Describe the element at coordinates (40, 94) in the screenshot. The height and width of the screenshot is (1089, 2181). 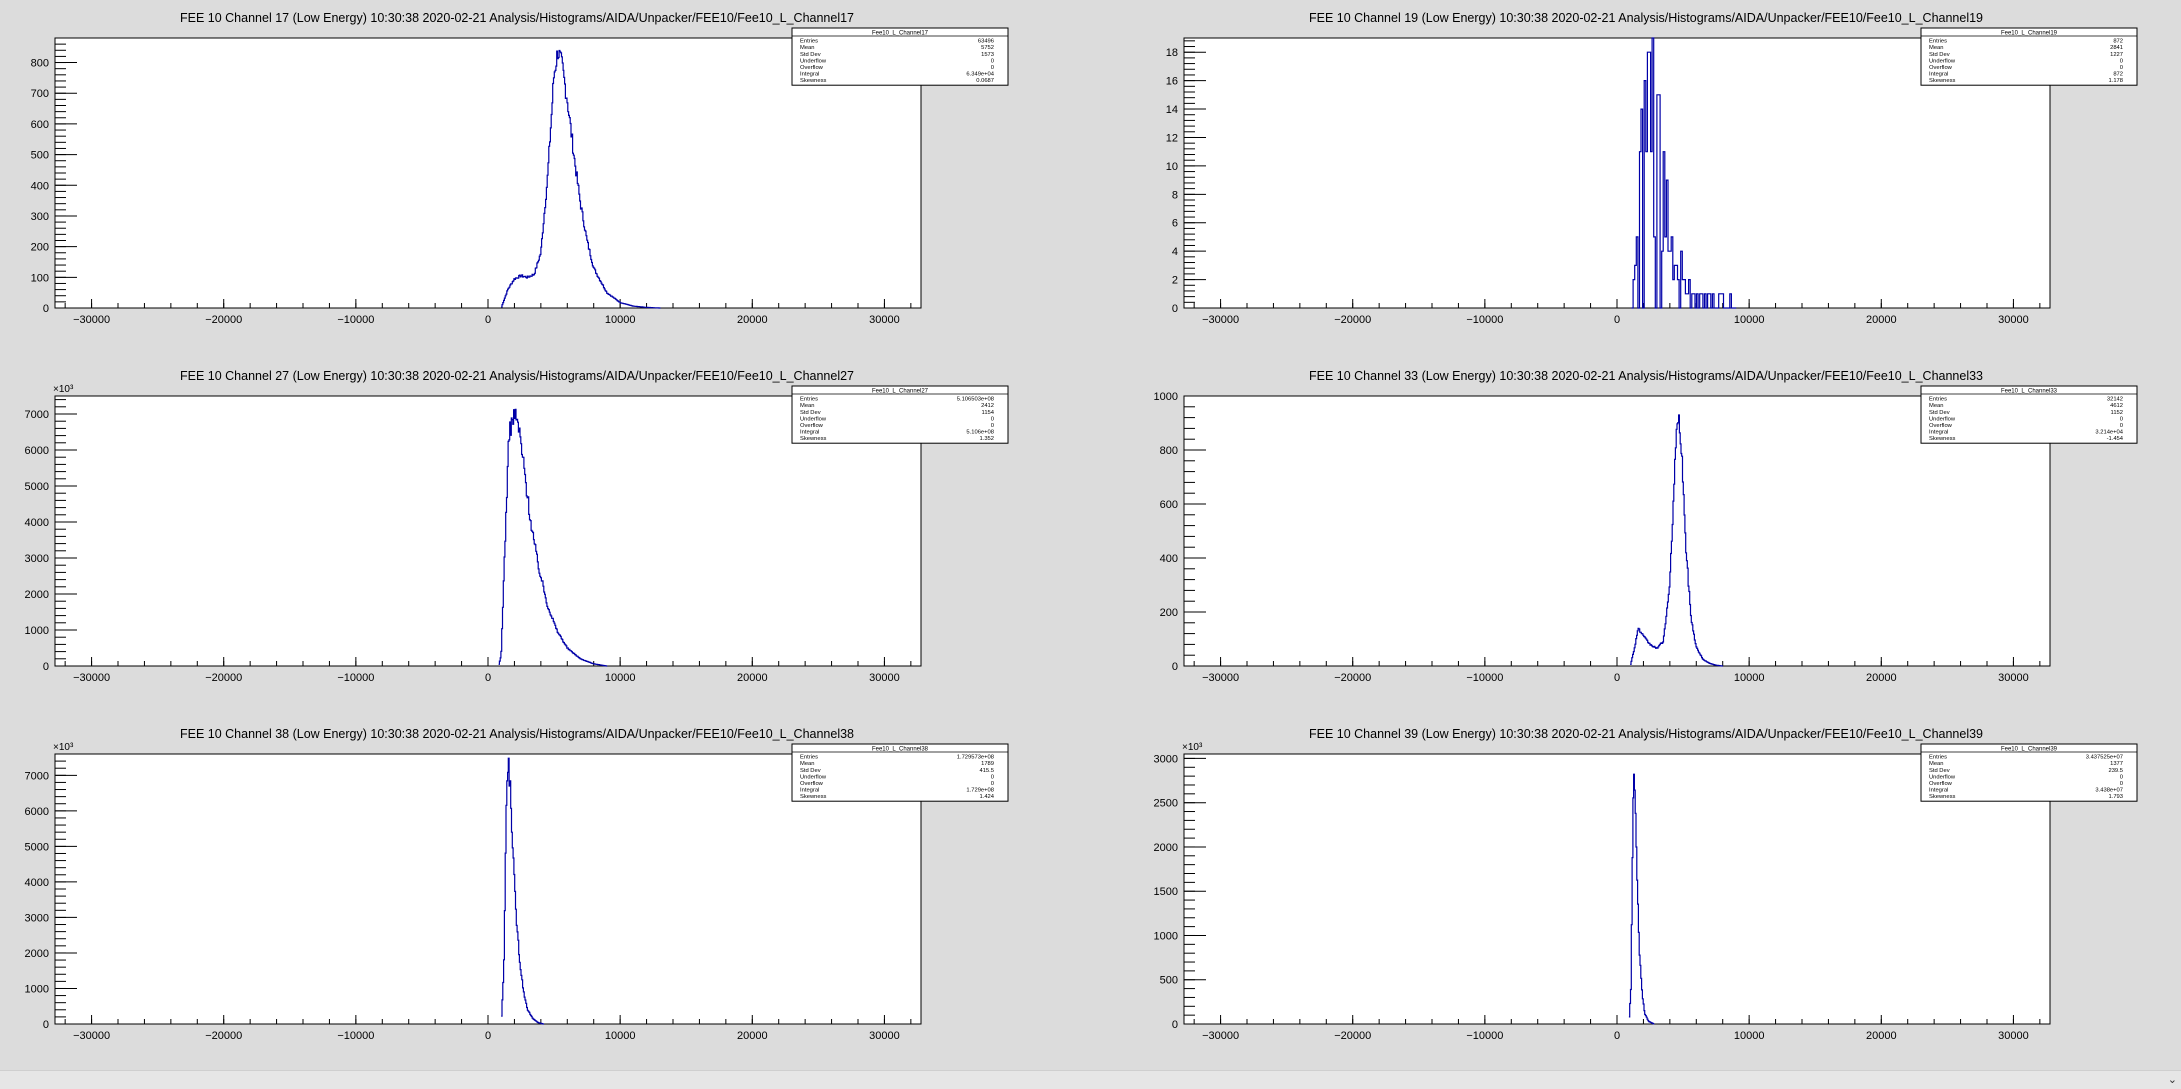
I see `y-tick-label: 700` at that location.